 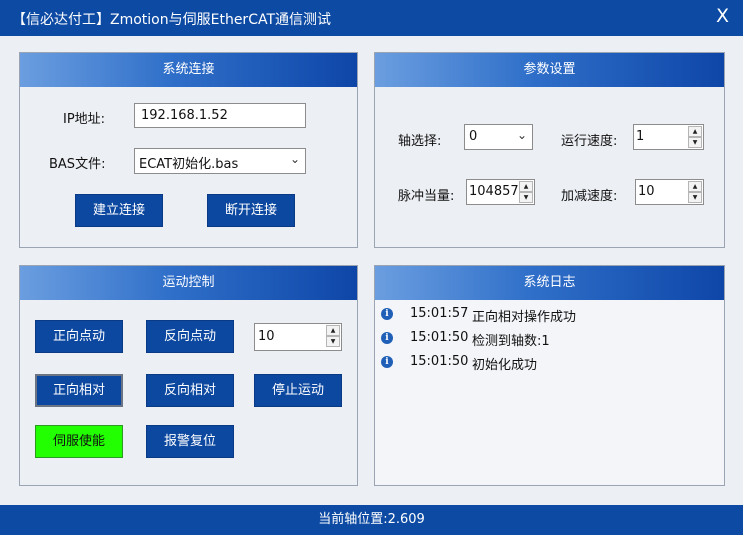 I want to click on speed-spinner: 1 ▲ ▼, so click(x=668, y=137).